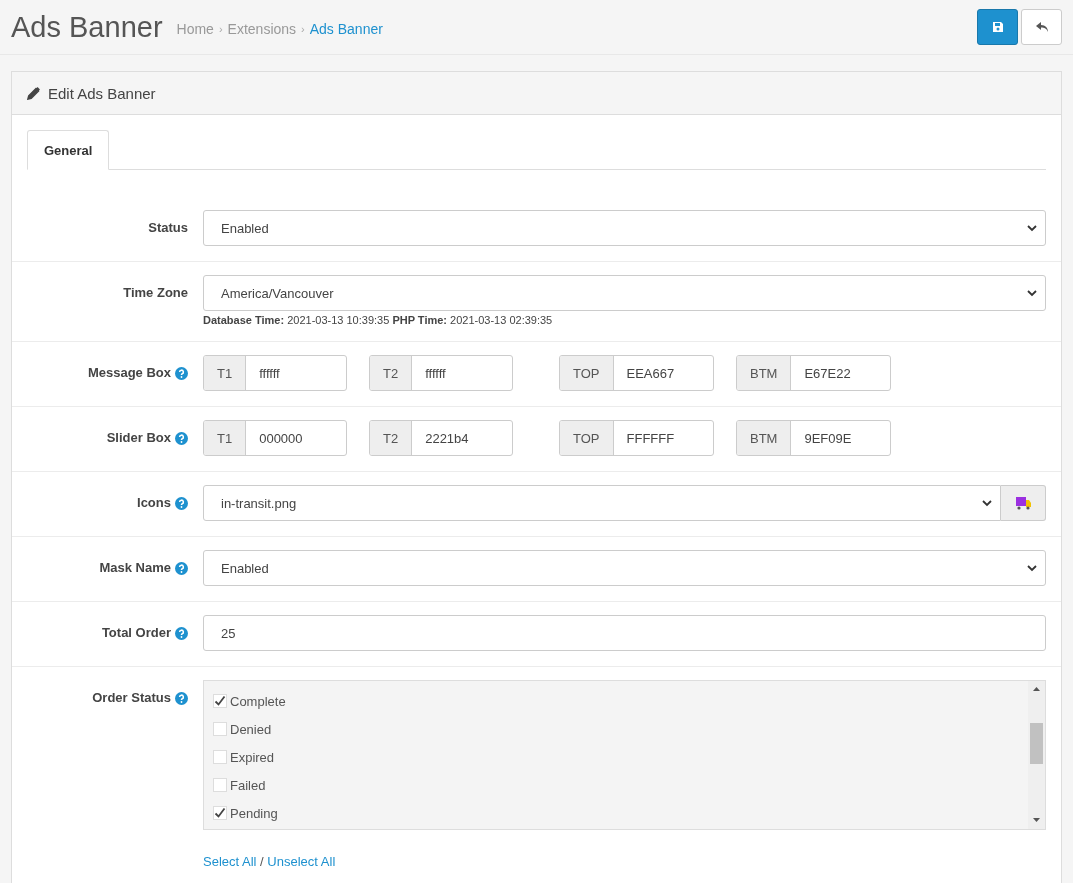 The height and width of the screenshot is (883, 1073). I want to click on color-input-field: TOP EEA667, so click(636, 373).